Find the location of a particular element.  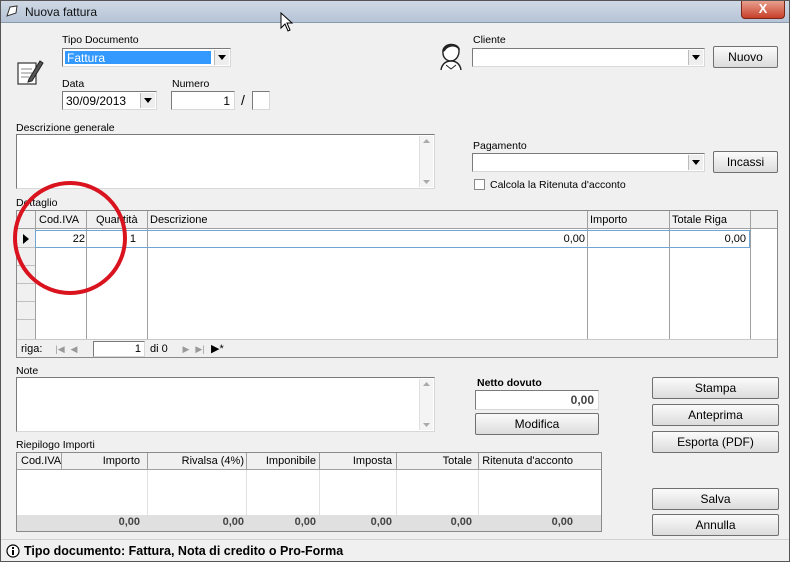

nav-prev-icon: ◀ is located at coordinates (74, 349).